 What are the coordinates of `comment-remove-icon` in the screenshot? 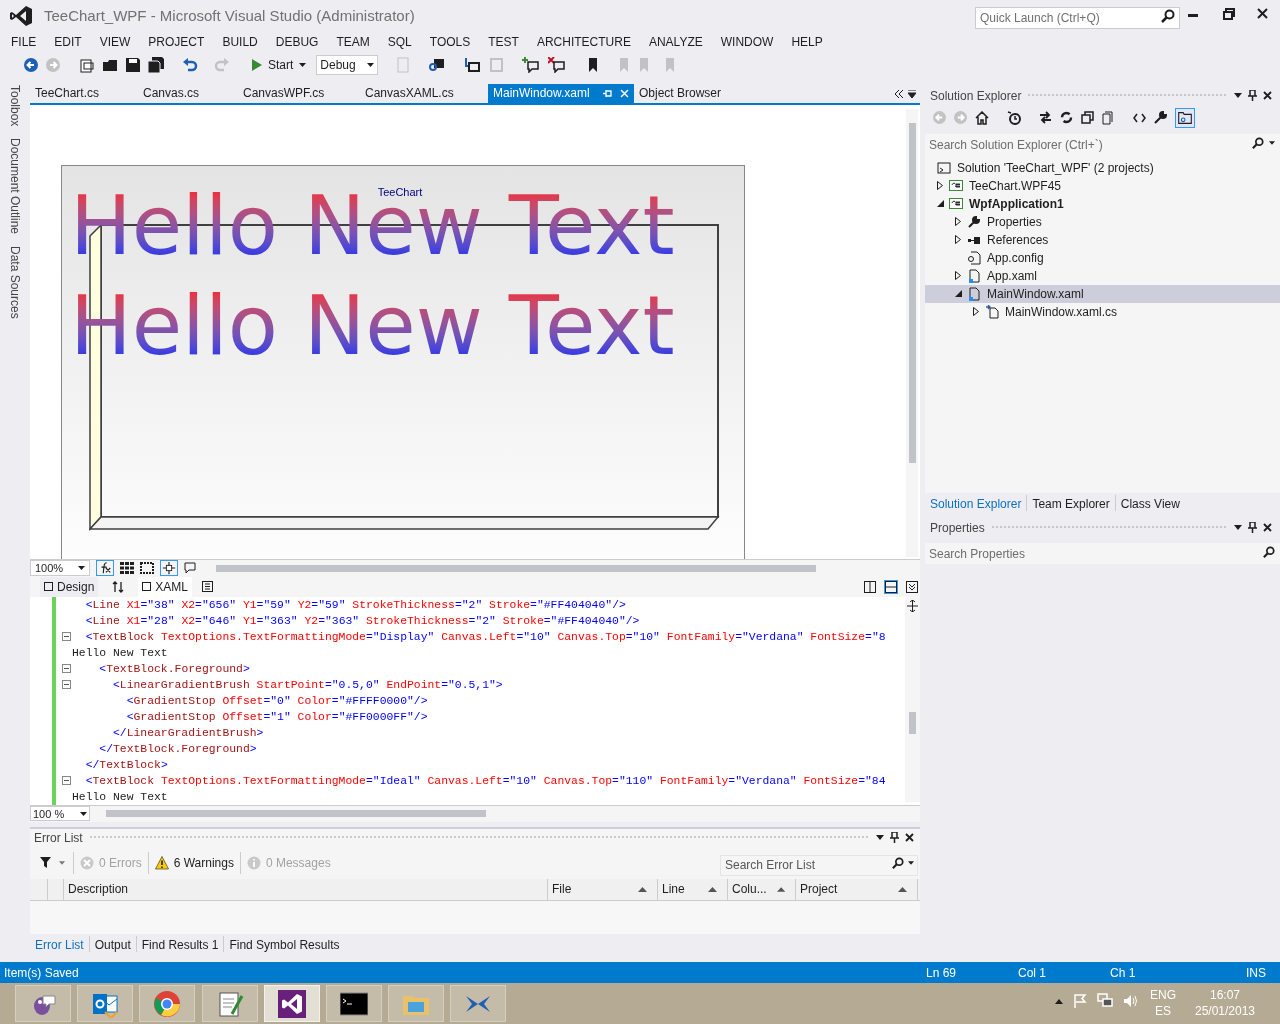 It's located at (557, 65).